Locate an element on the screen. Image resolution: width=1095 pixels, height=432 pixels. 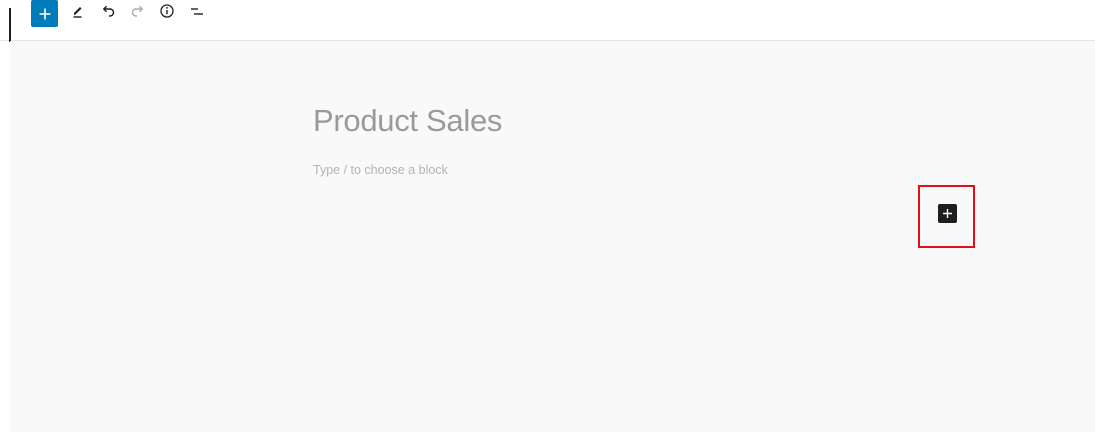
undo-button is located at coordinates (108, 11).